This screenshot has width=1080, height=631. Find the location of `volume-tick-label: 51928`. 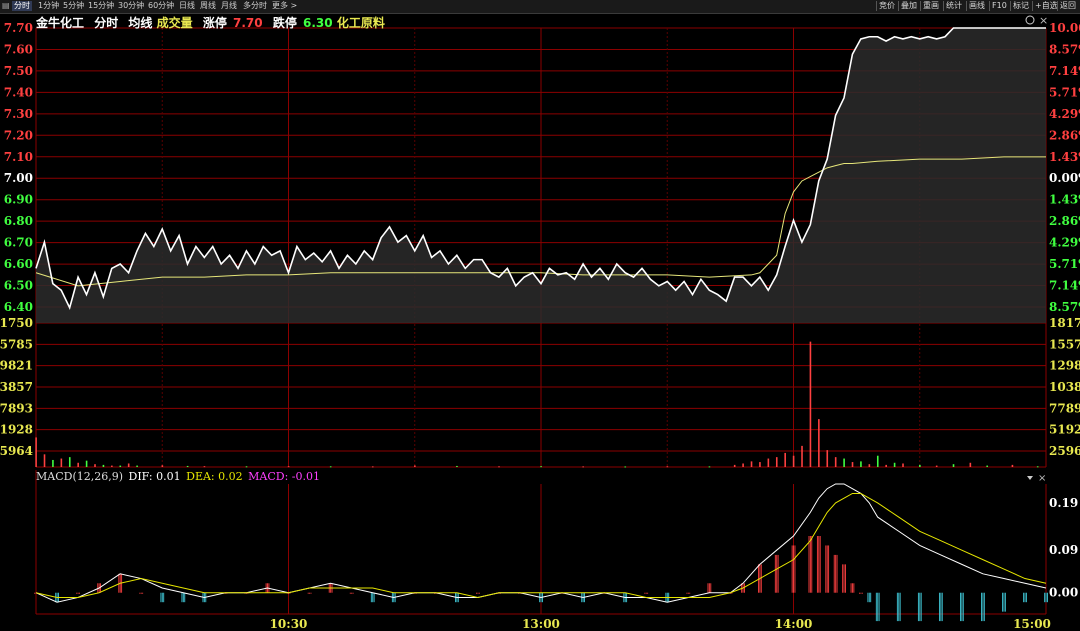

volume-tick-label: 51928 is located at coordinates (16, 430).